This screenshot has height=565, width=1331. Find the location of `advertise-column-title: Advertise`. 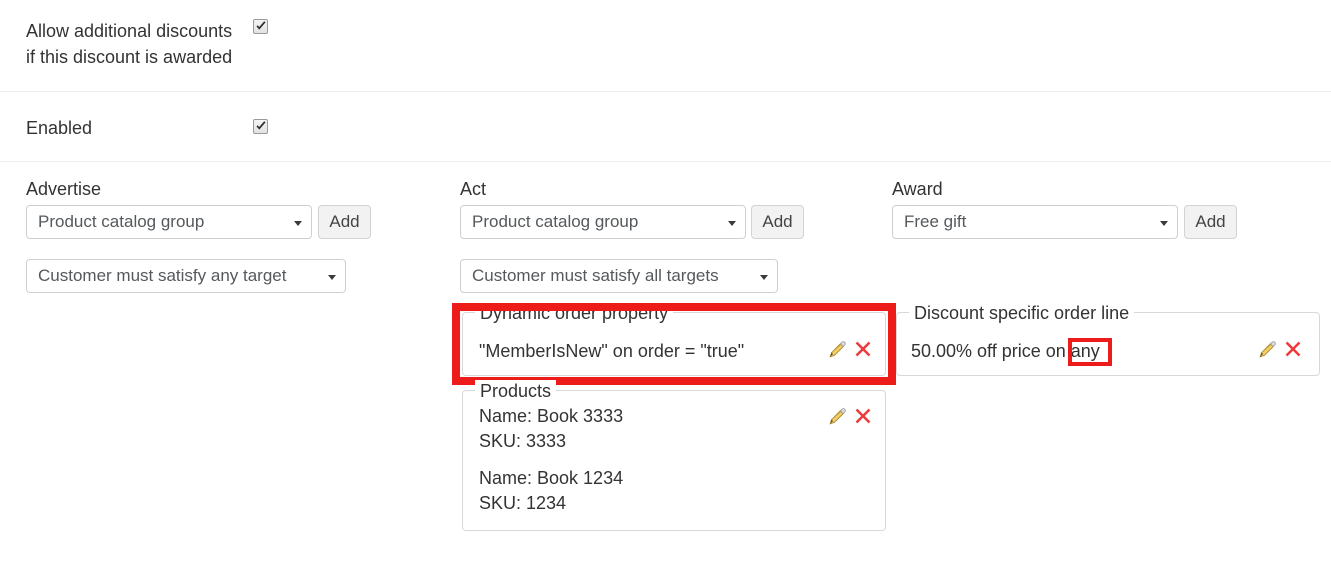

advertise-column-title: Advertise is located at coordinates (64, 189).